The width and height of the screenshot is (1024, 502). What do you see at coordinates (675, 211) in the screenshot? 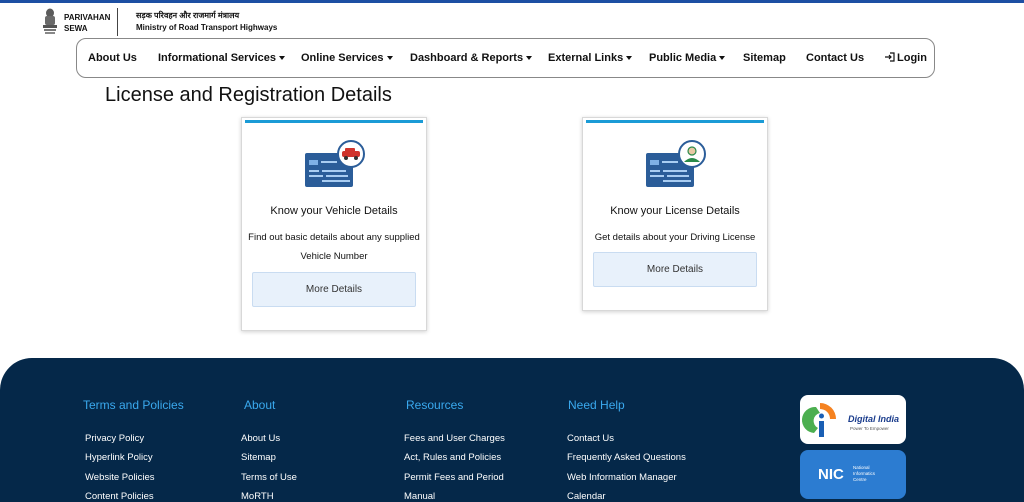
I see `card-title: Know your License Details` at bounding box center [675, 211].